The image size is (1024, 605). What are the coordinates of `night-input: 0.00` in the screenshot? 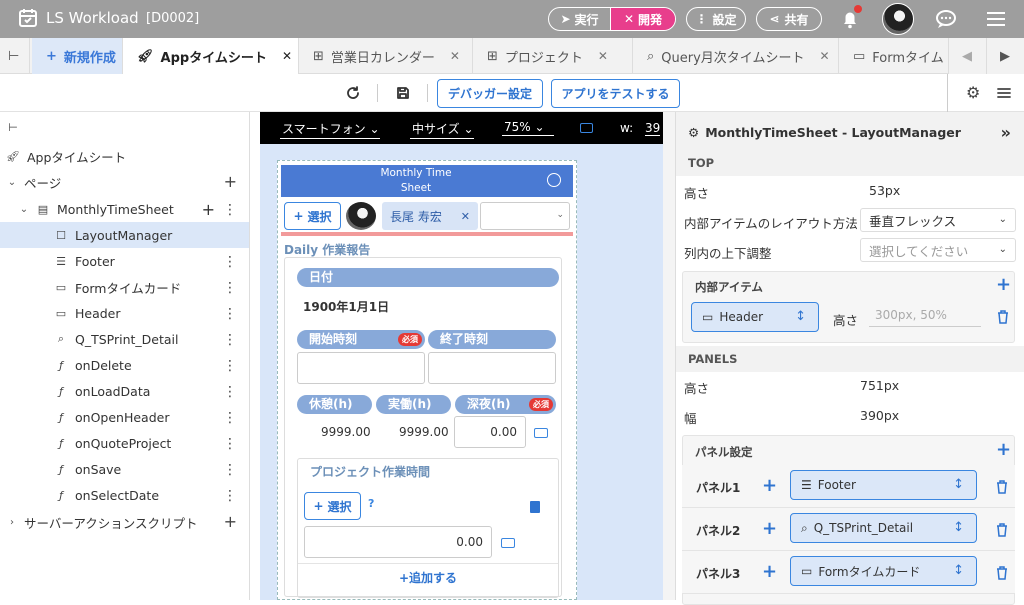 It's located at (490, 432).